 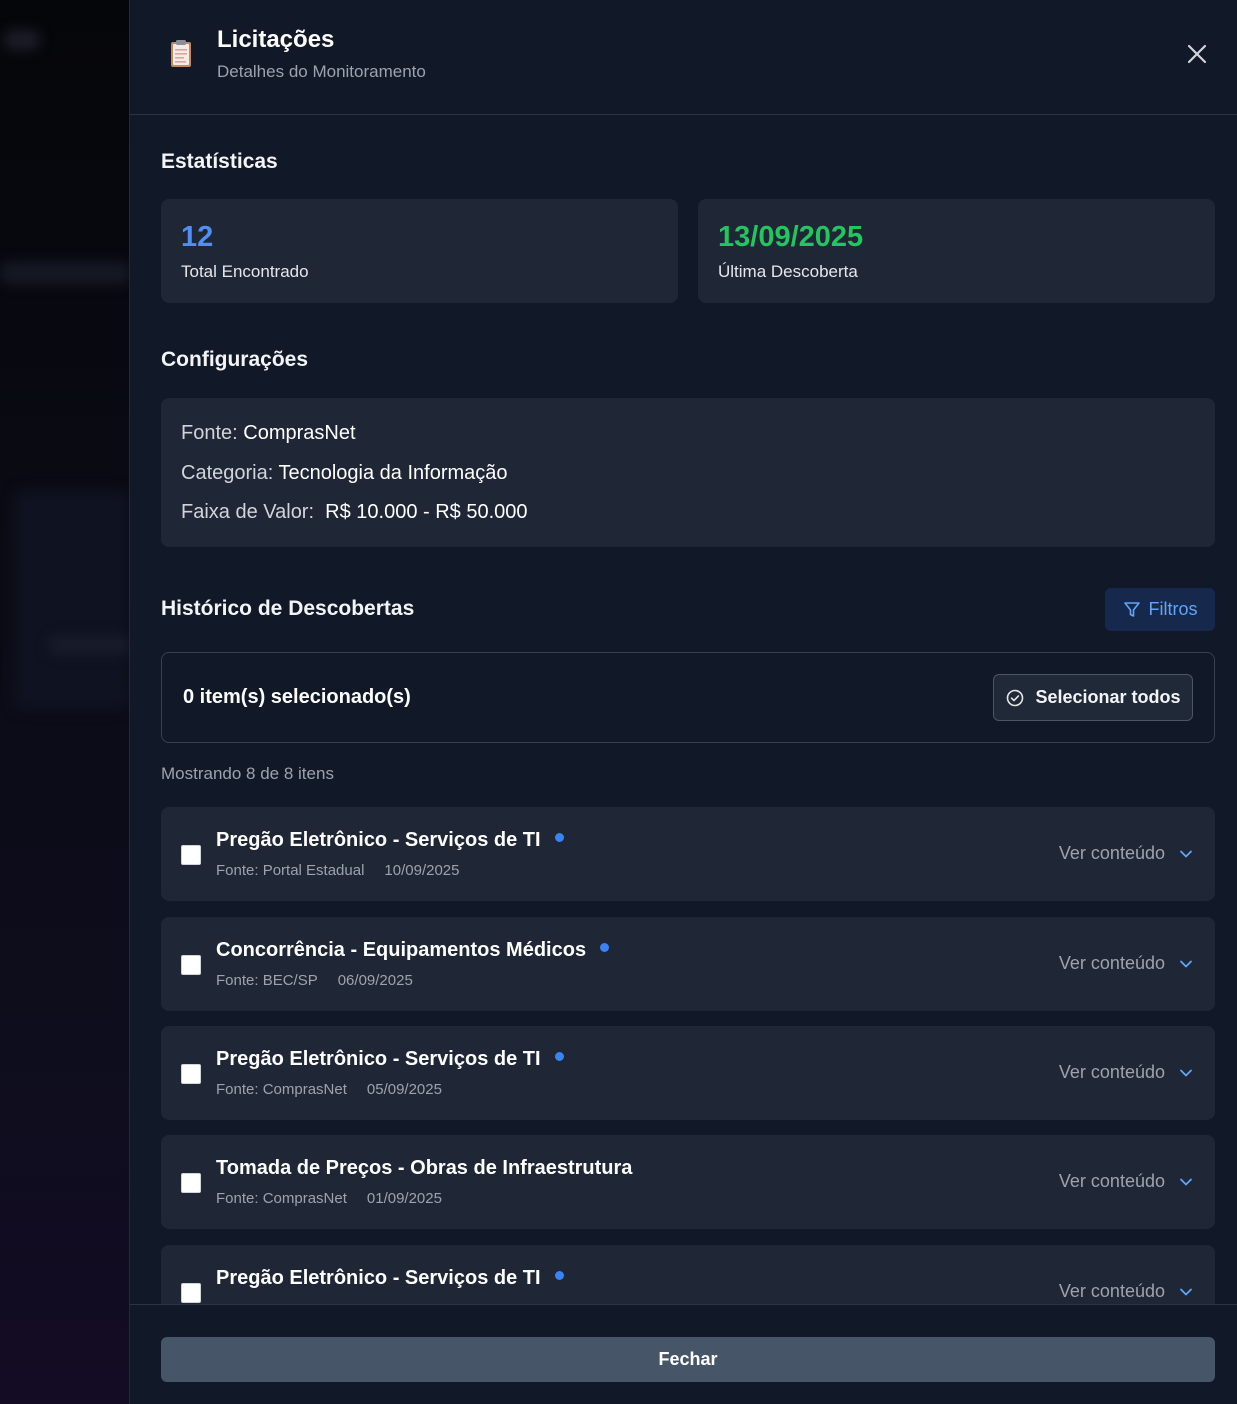 What do you see at coordinates (248, 512) in the screenshot?
I see `config-range-label: Faixa de Valor:` at bounding box center [248, 512].